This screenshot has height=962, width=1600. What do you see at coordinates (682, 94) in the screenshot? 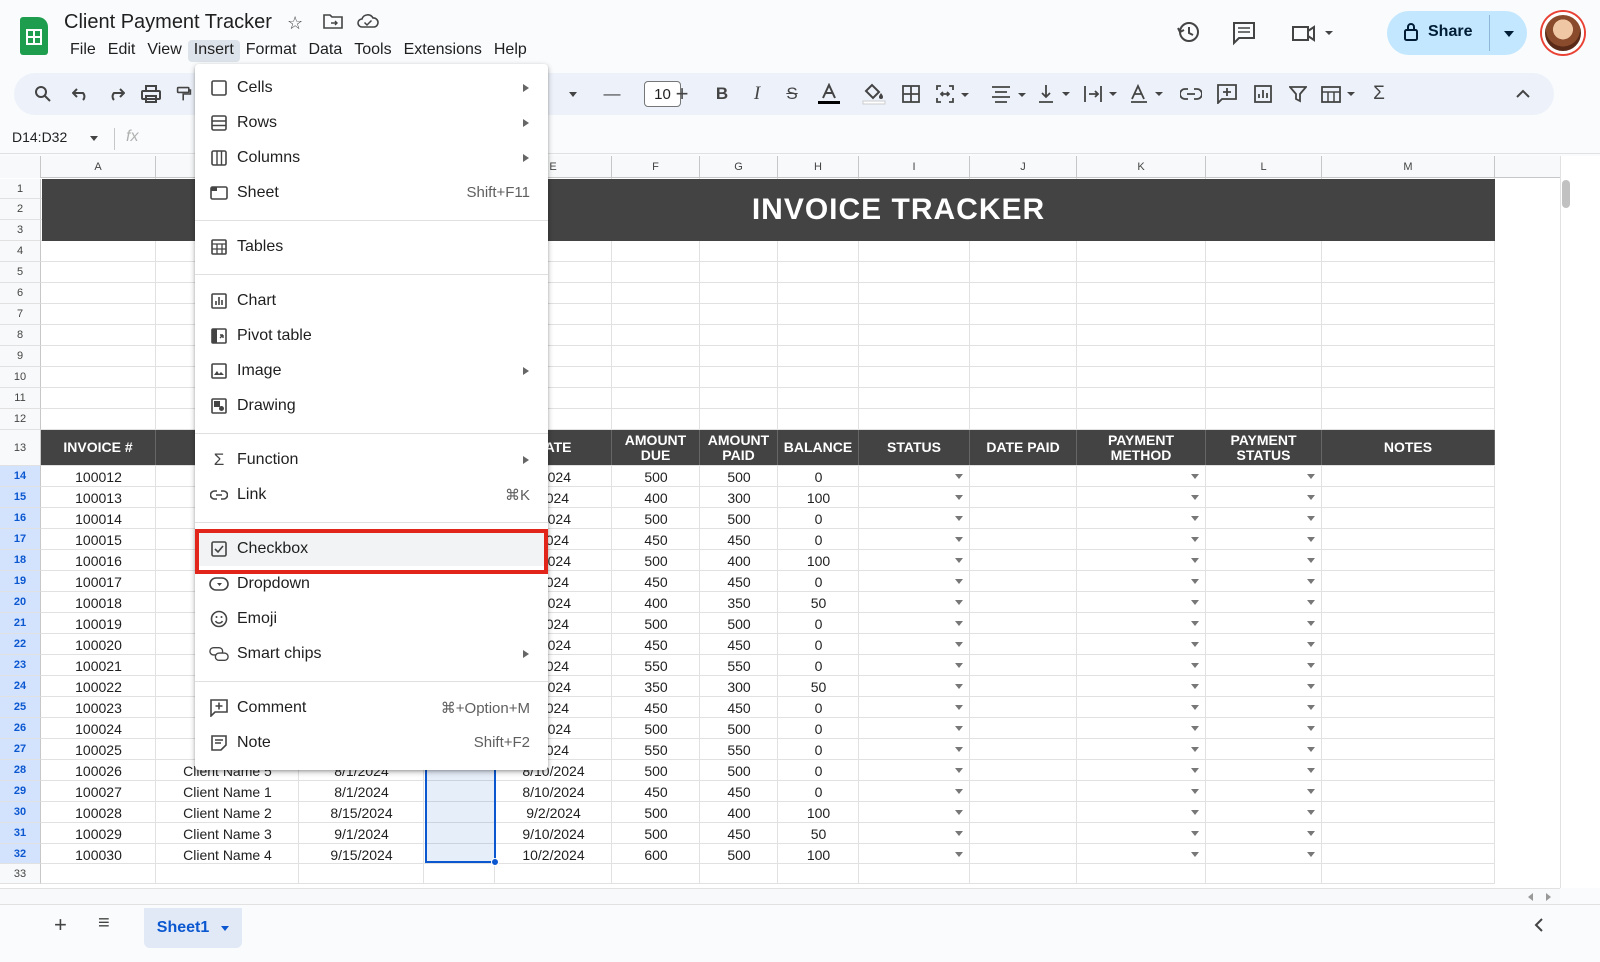
I see `increase-font-size-icon: +` at bounding box center [682, 94].